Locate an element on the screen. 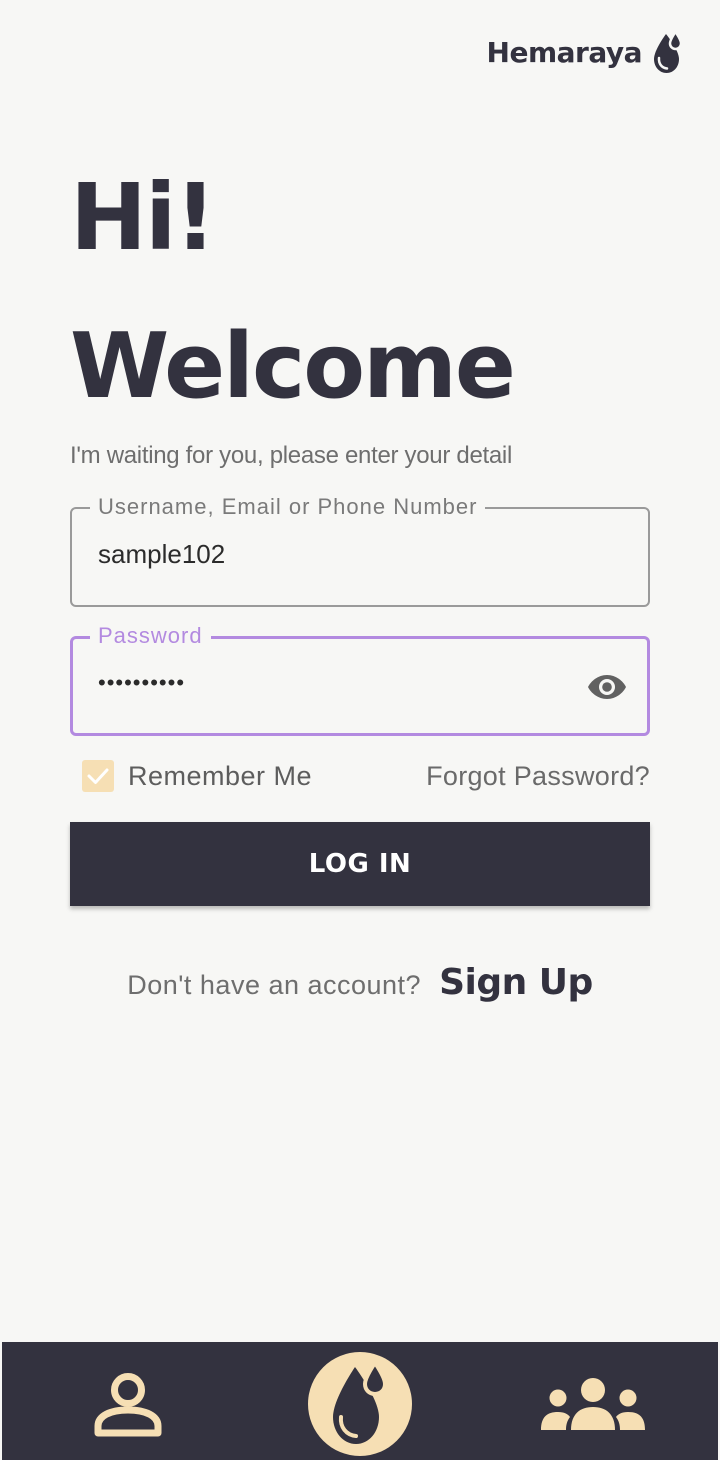 This screenshot has width=720, height=1460. eye-icon is located at coordinates (607, 687).